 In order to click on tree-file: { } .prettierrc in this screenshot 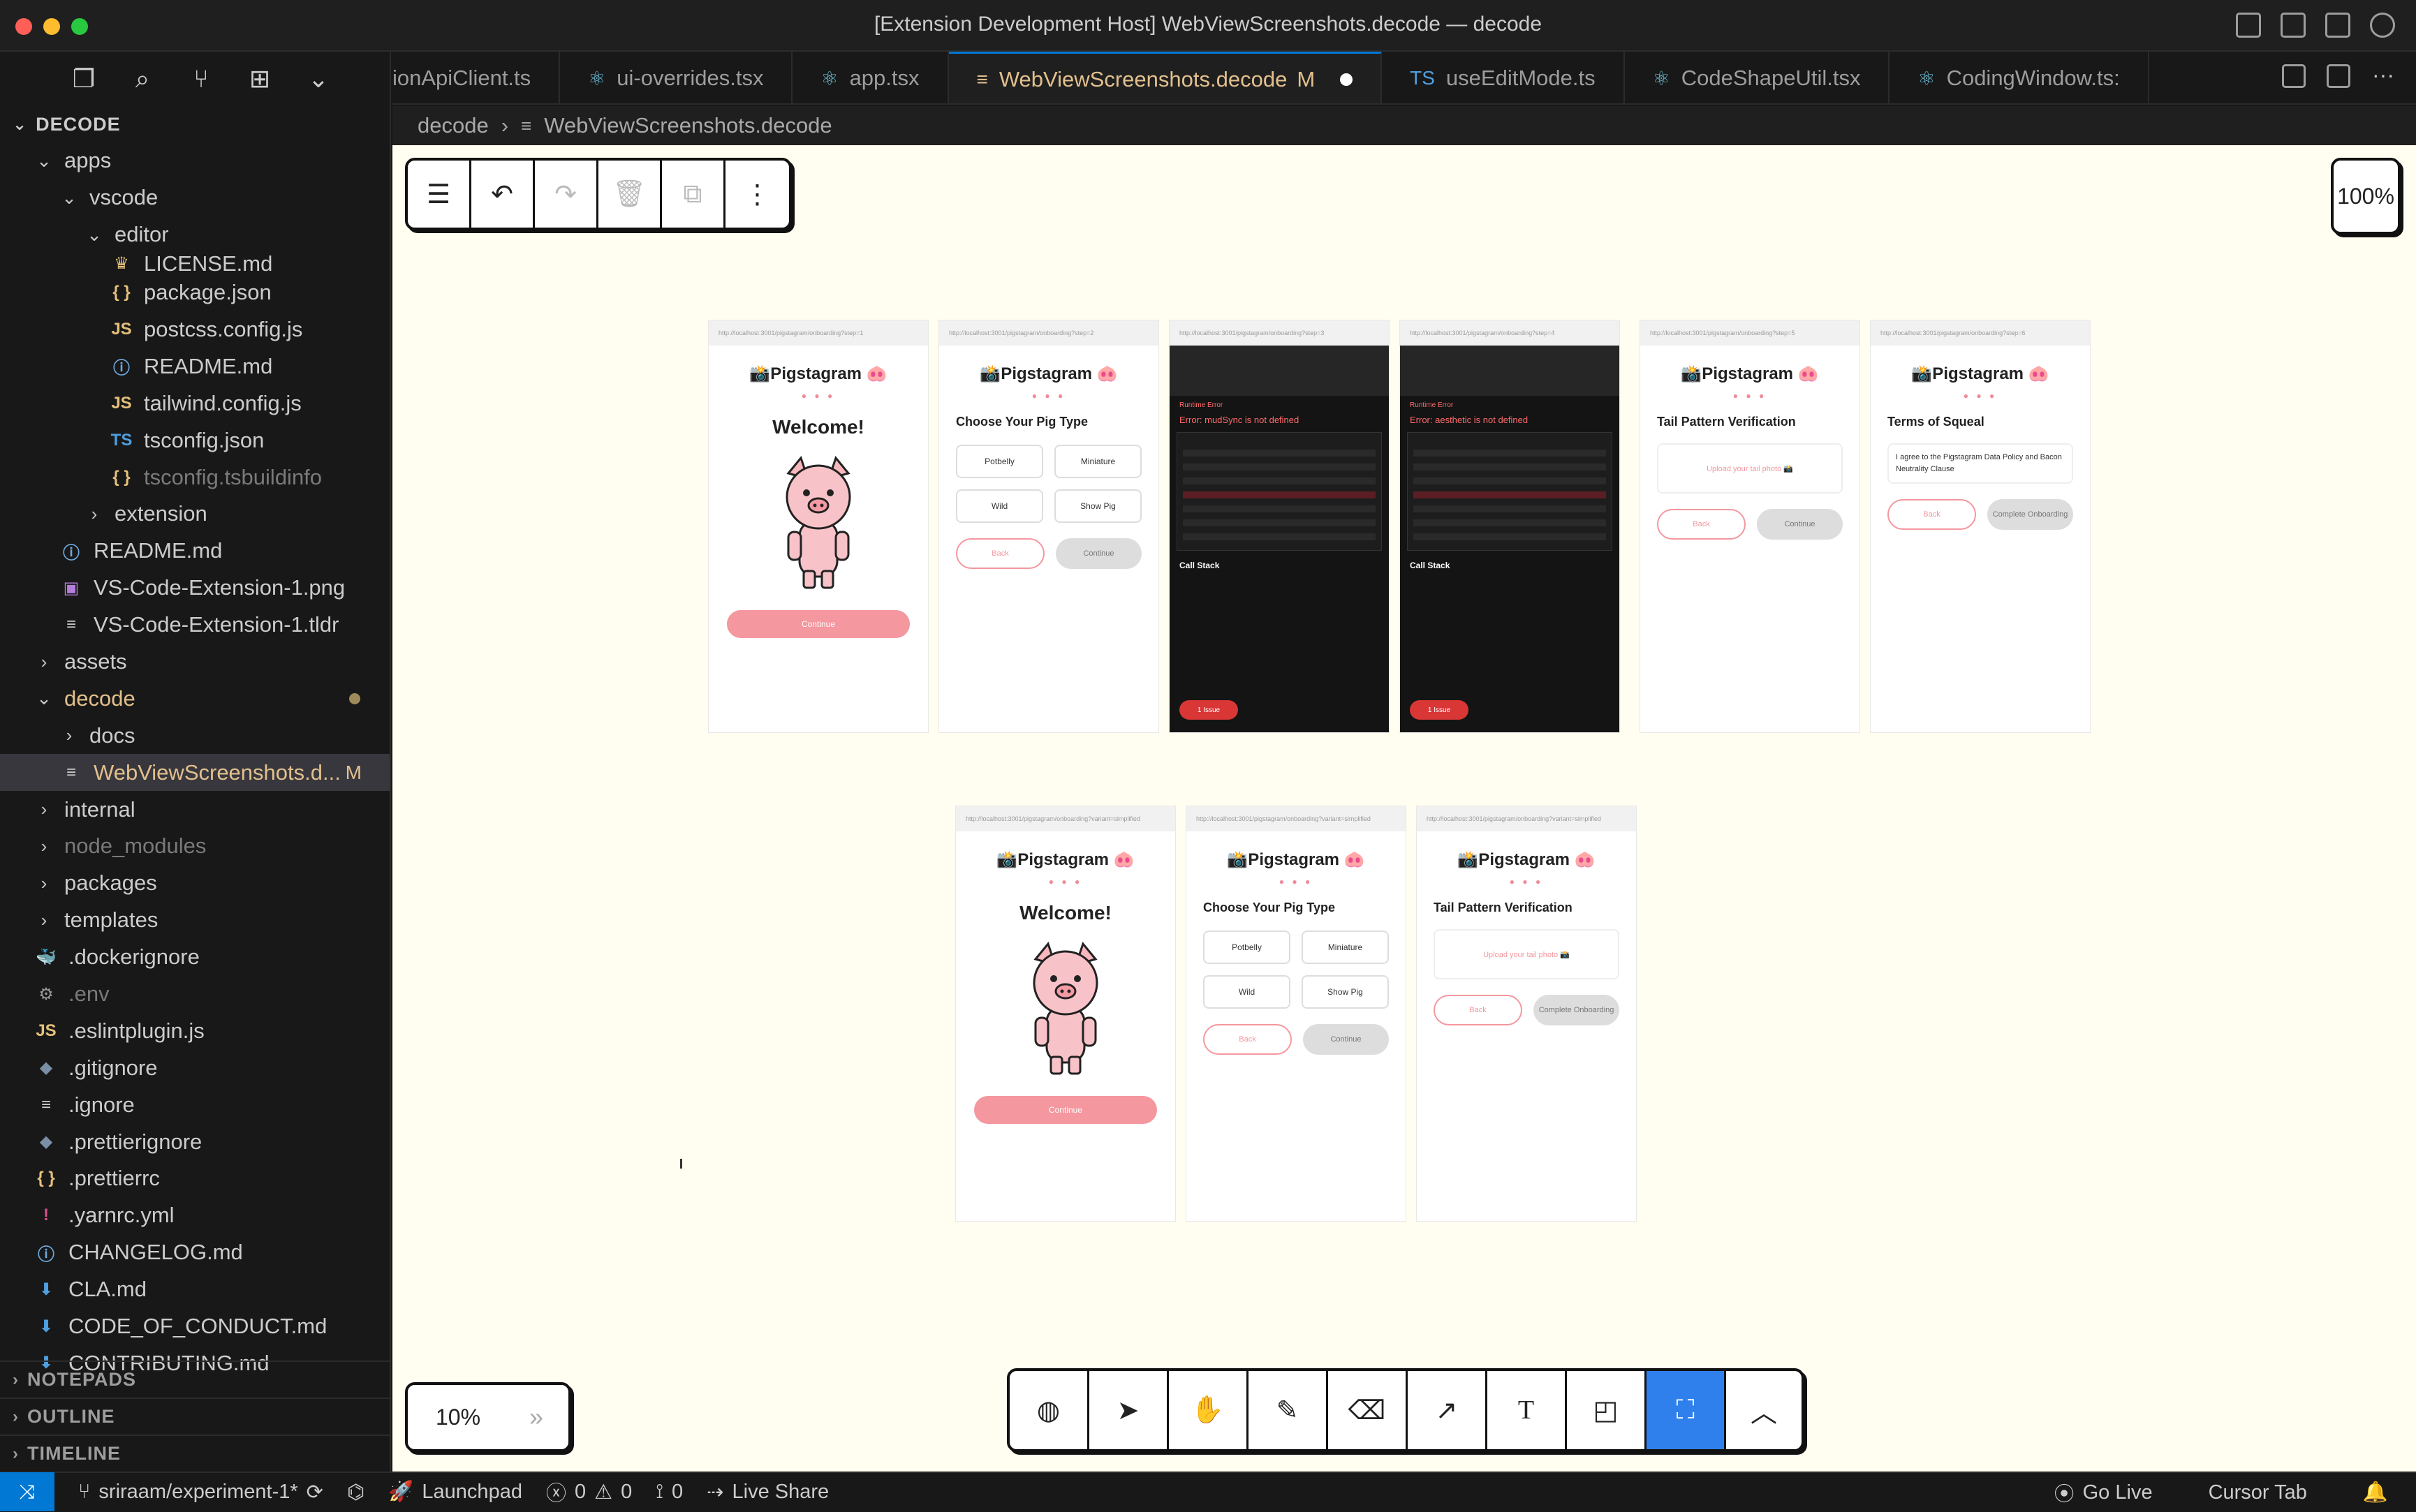, I will do `click(195, 1178)`.